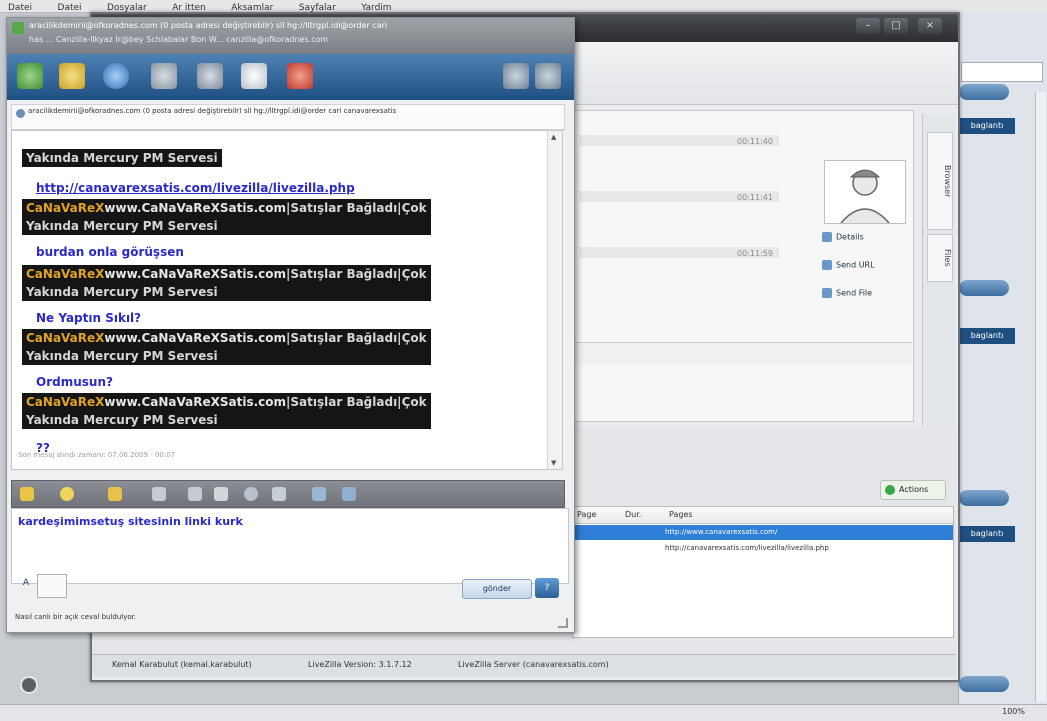 The height and width of the screenshot is (721, 1047). I want to click on scroll-down-icon: ▼, so click(553, 463).